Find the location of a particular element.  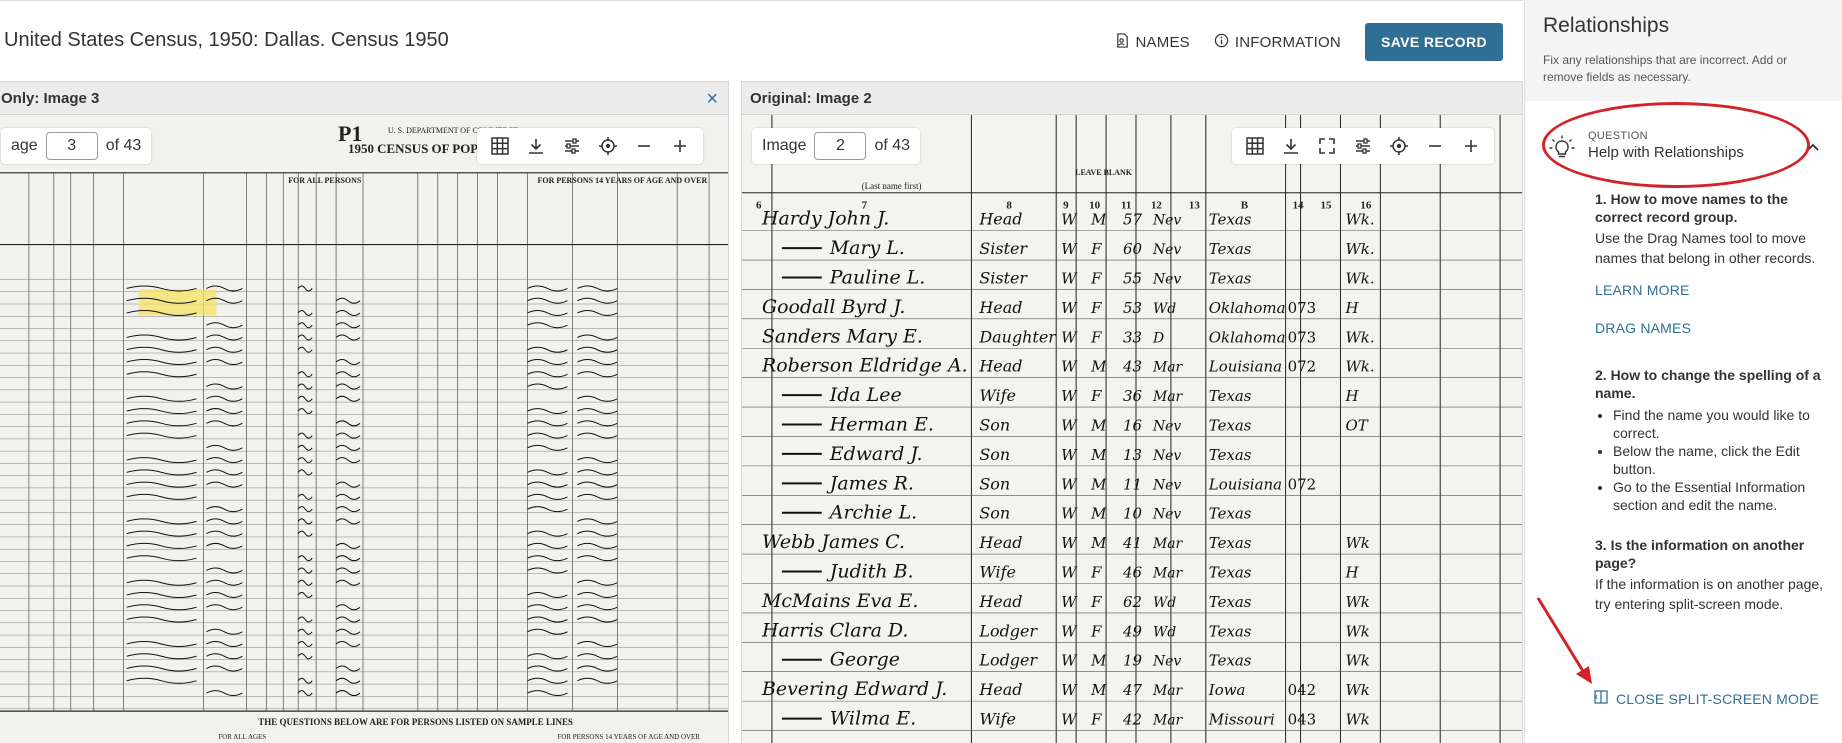

name-column-note: (Last name first) is located at coordinates (892, 186).